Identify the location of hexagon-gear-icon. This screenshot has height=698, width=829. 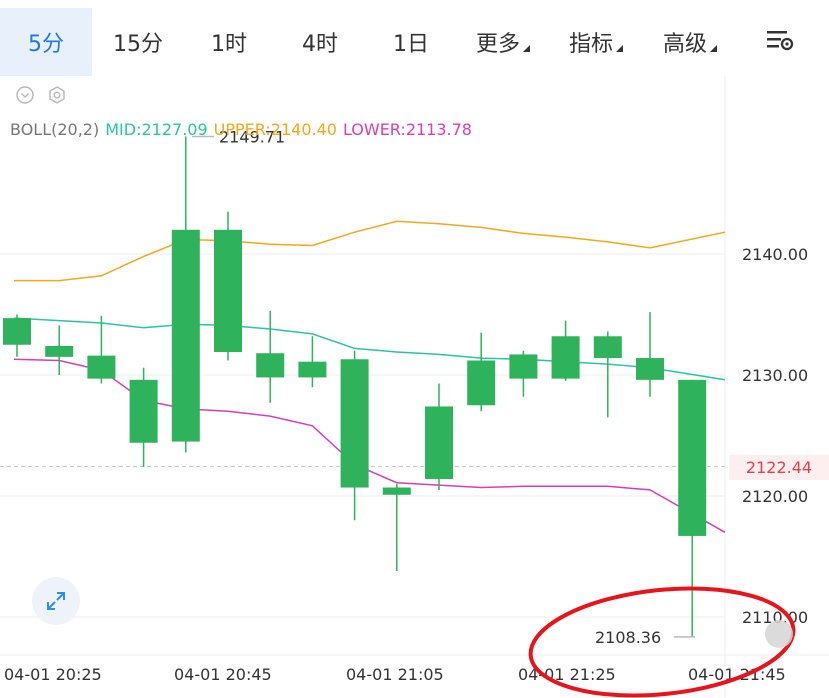
(57, 95).